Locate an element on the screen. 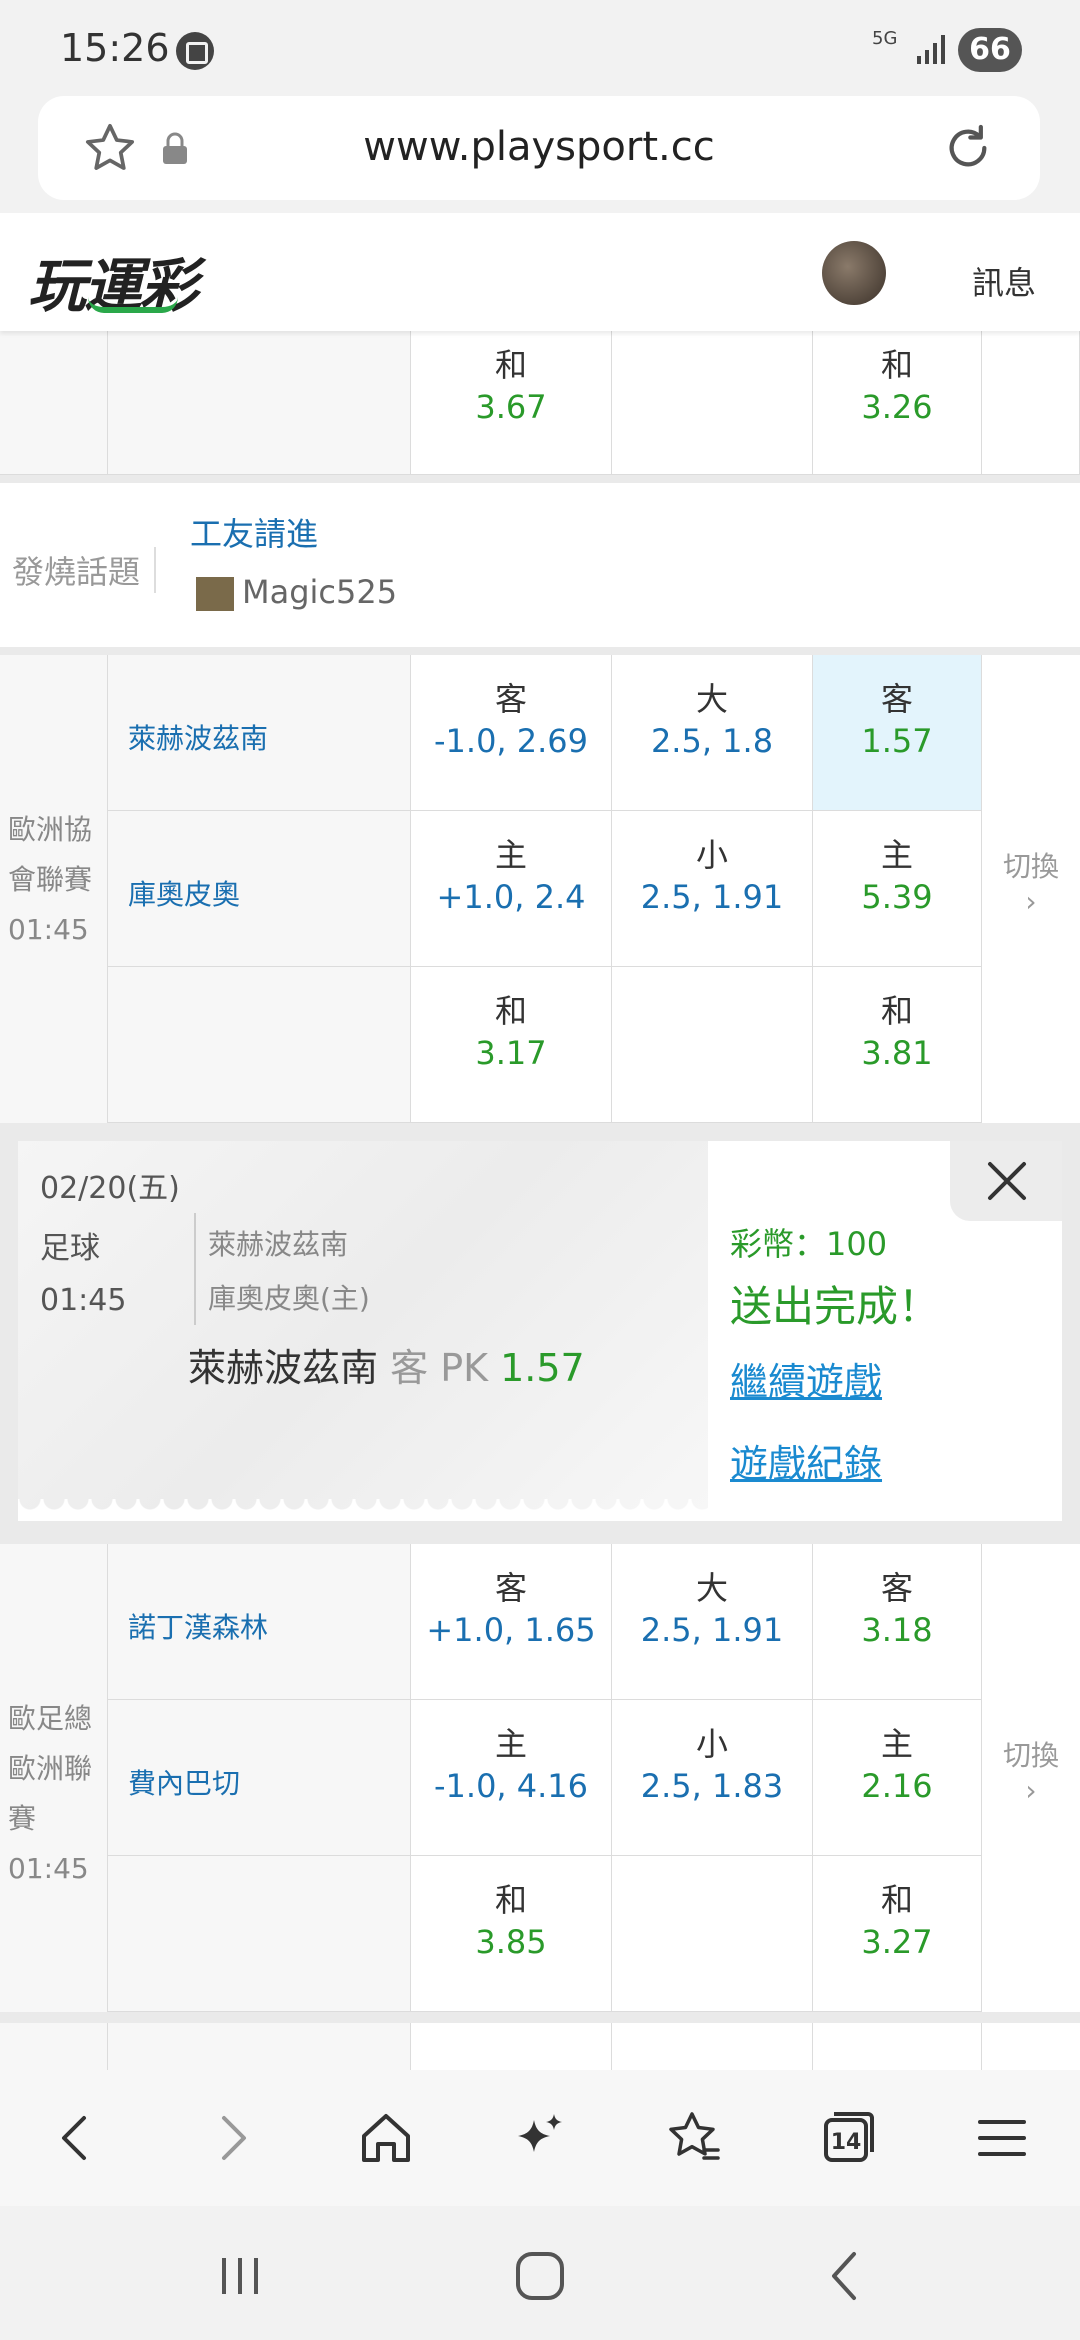  messages-link: 訊息 is located at coordinates (1004, 281).